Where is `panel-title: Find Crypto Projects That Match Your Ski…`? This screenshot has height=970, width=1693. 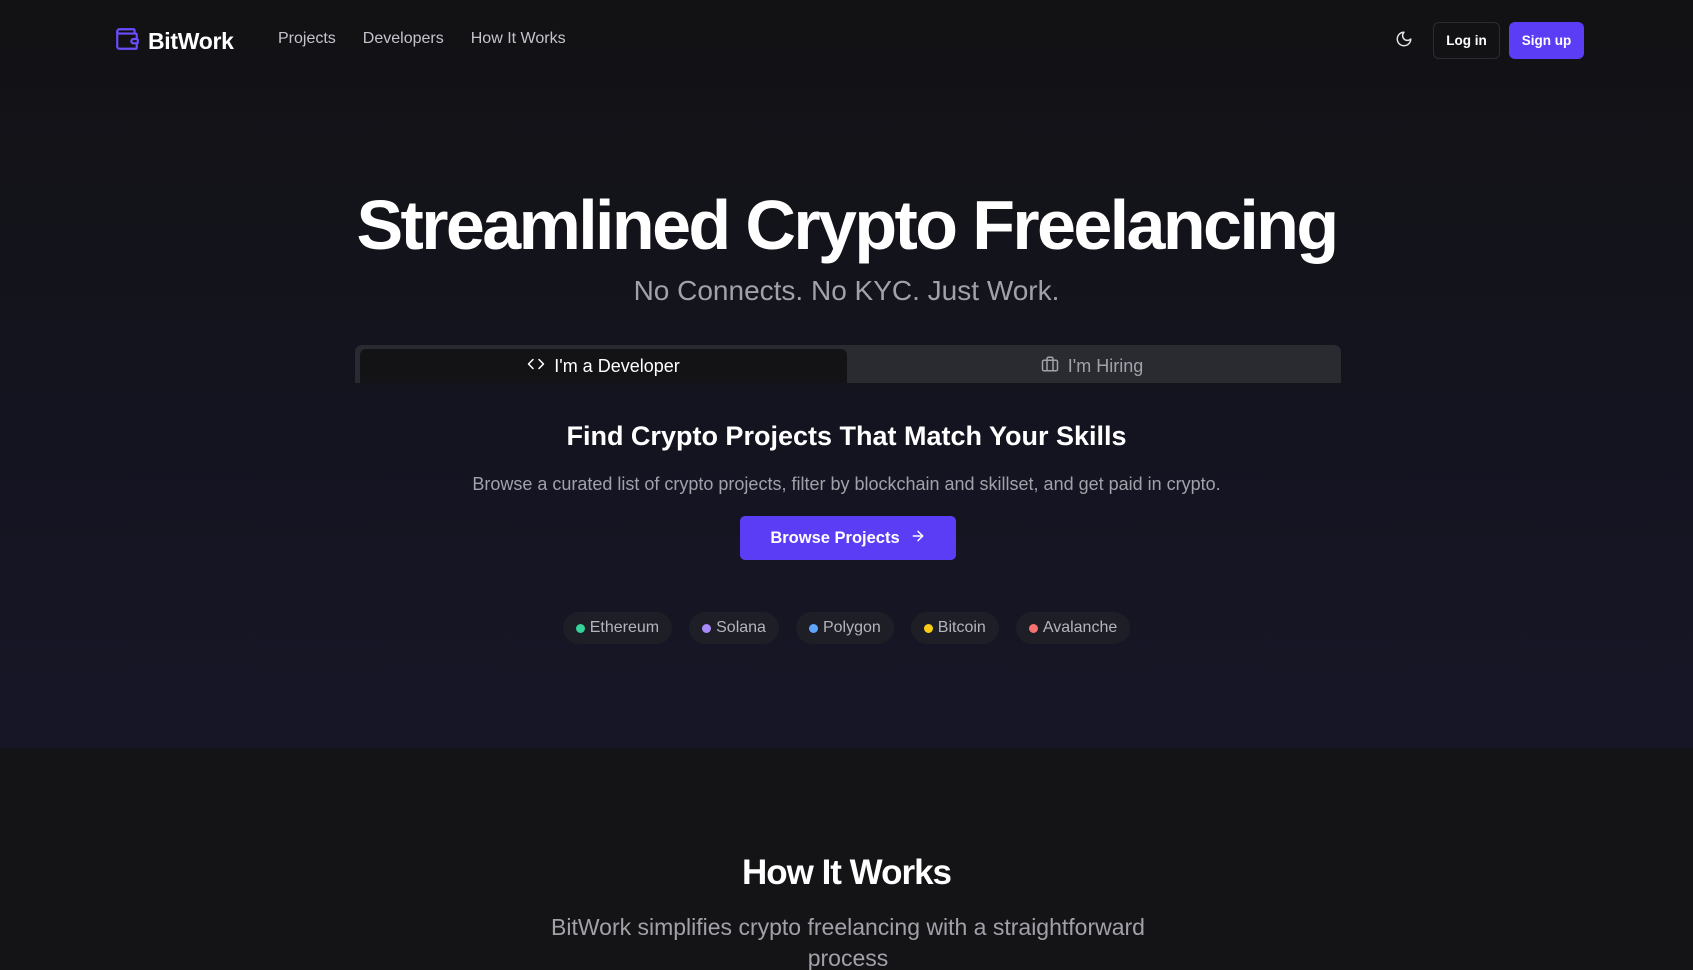 panel-title: Find Crypto Projects That Match Your Ski… is located at coordinates (846, 436).